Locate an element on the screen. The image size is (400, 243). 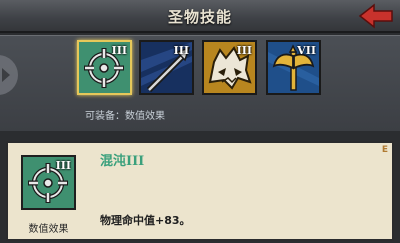
detail-type-label: 数值效果 is located at coordinates (48, 229).